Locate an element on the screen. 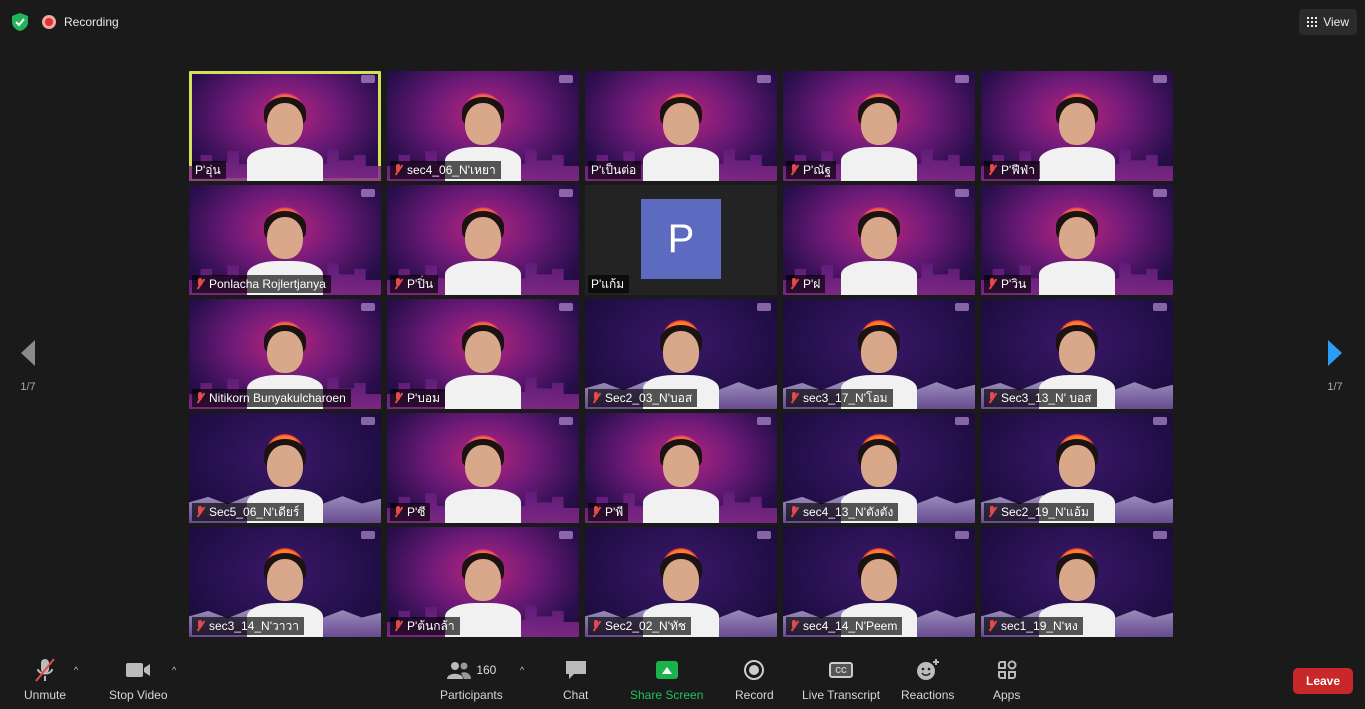 This screenshot has height=709, width=1365. participant-name: P'แก้ม is located at coordinates (608, 283).